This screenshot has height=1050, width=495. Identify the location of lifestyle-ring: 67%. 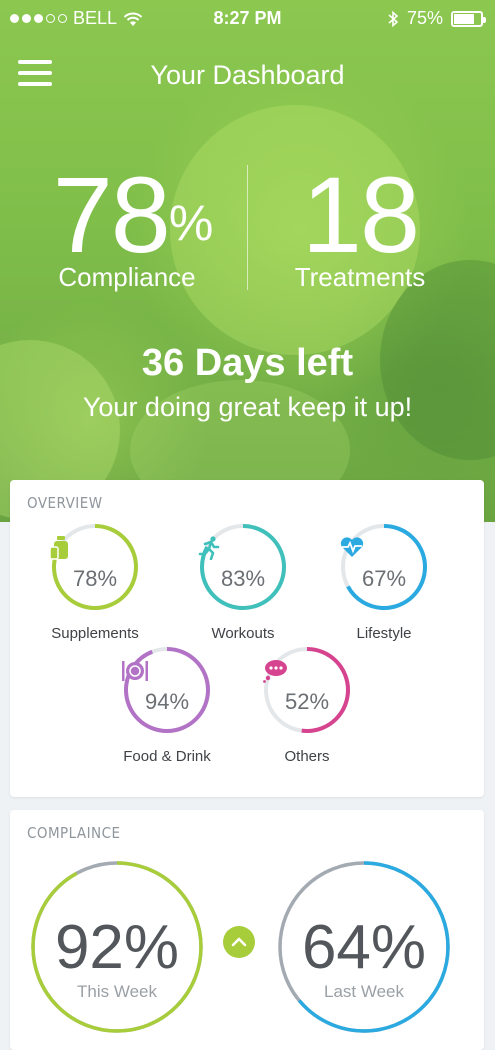
(384, 567).